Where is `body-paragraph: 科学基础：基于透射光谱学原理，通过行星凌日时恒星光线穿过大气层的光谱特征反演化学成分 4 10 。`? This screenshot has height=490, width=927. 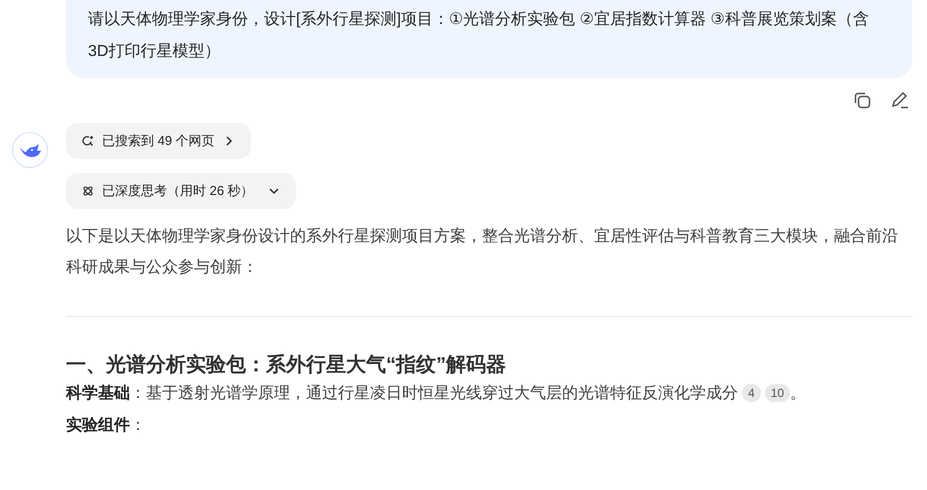 body-paragraph: 科学基础：基于透射光谱学原理，通过行星凌日时恒星光线穿过大气层的光谱特征反演化学成分 4 10 。 is located at coordinates (437, 393).